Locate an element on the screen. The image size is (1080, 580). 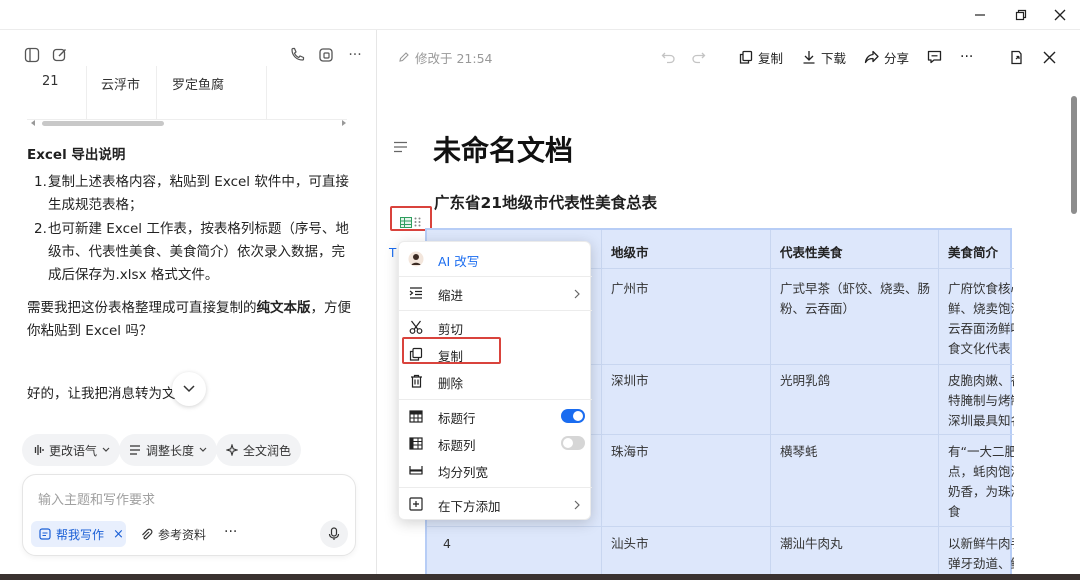
context-menu: AI 改写 缩进 剪切 复制 删除 标题行 标题列 均分列宽 在下方添加 is located at coordinates (495, 380).